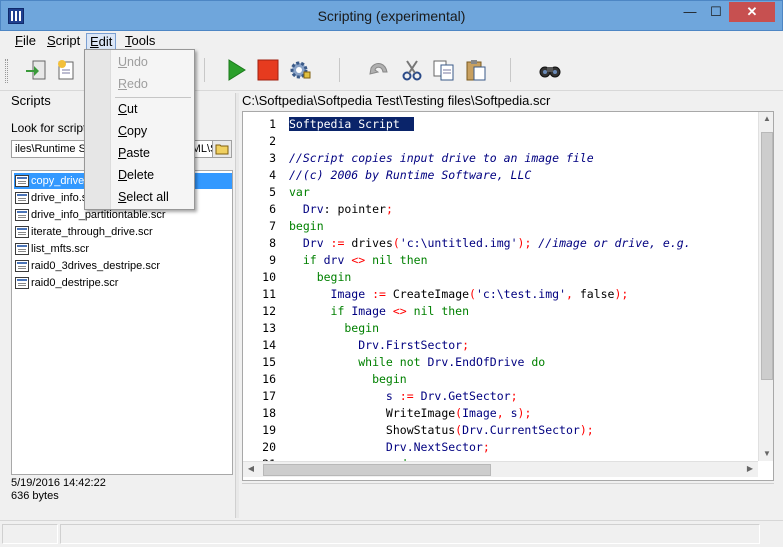 This screenshot has height=547, width=783. What do you see at coordinates (417, 362) in the screenshot?
I see `code-line: while not Drv.EndOfDrive do` at bounding box center [417, 362].